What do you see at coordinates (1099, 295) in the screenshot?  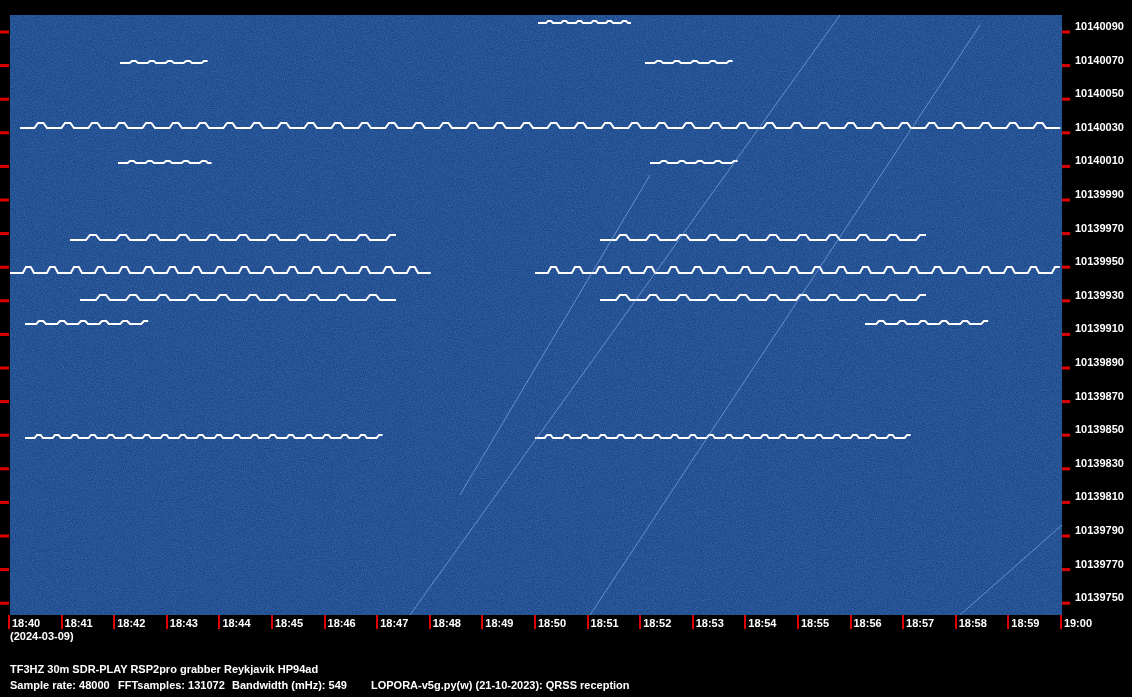 I see `frequency-label: 10139930` at bounding box center [1099, 295].